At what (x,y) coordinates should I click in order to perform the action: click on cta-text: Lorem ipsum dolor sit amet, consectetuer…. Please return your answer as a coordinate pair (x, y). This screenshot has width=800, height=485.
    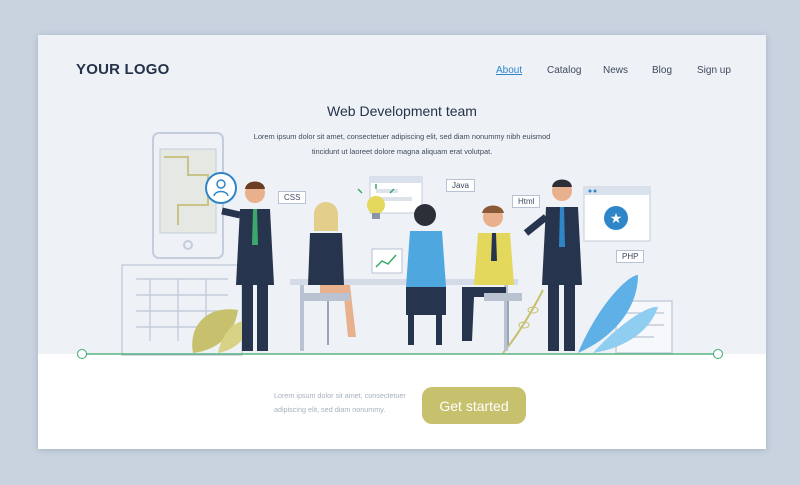
    Looking at the image, I should click on (344, 403).